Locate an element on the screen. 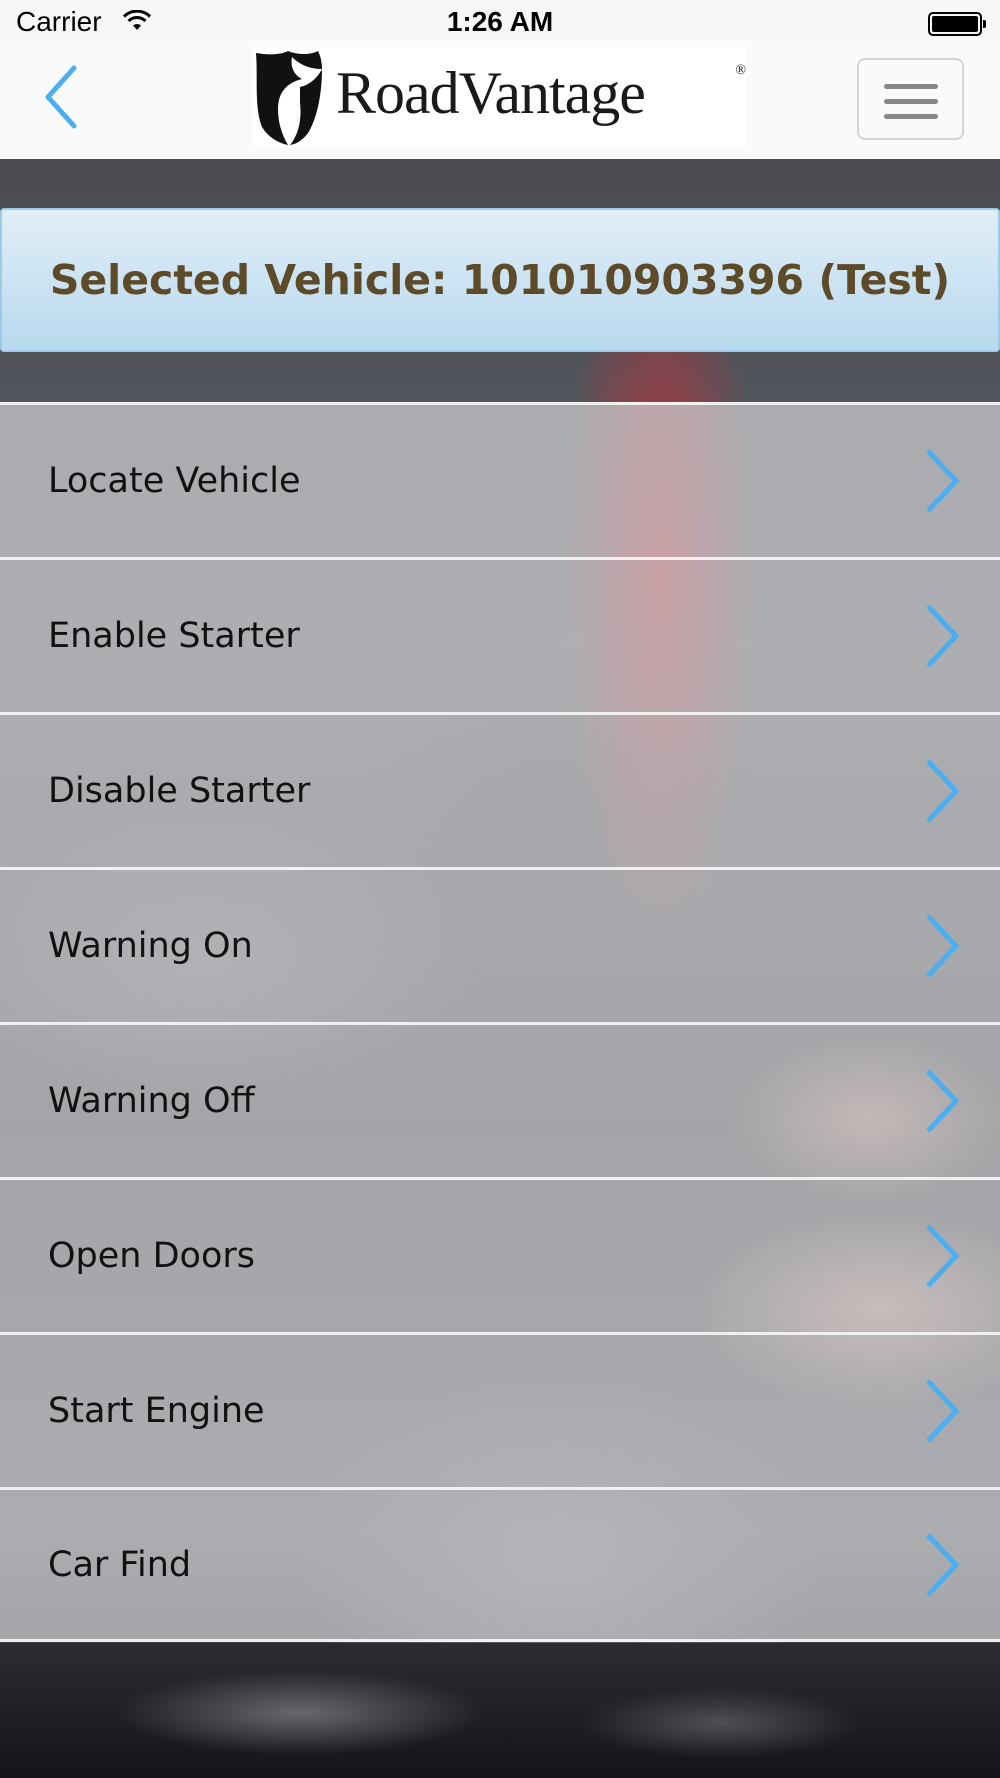 The width and height of the screenshot is (1000, 1778). menu-item-enable-starter: Enable Starter is located at coordinates (500, 634).